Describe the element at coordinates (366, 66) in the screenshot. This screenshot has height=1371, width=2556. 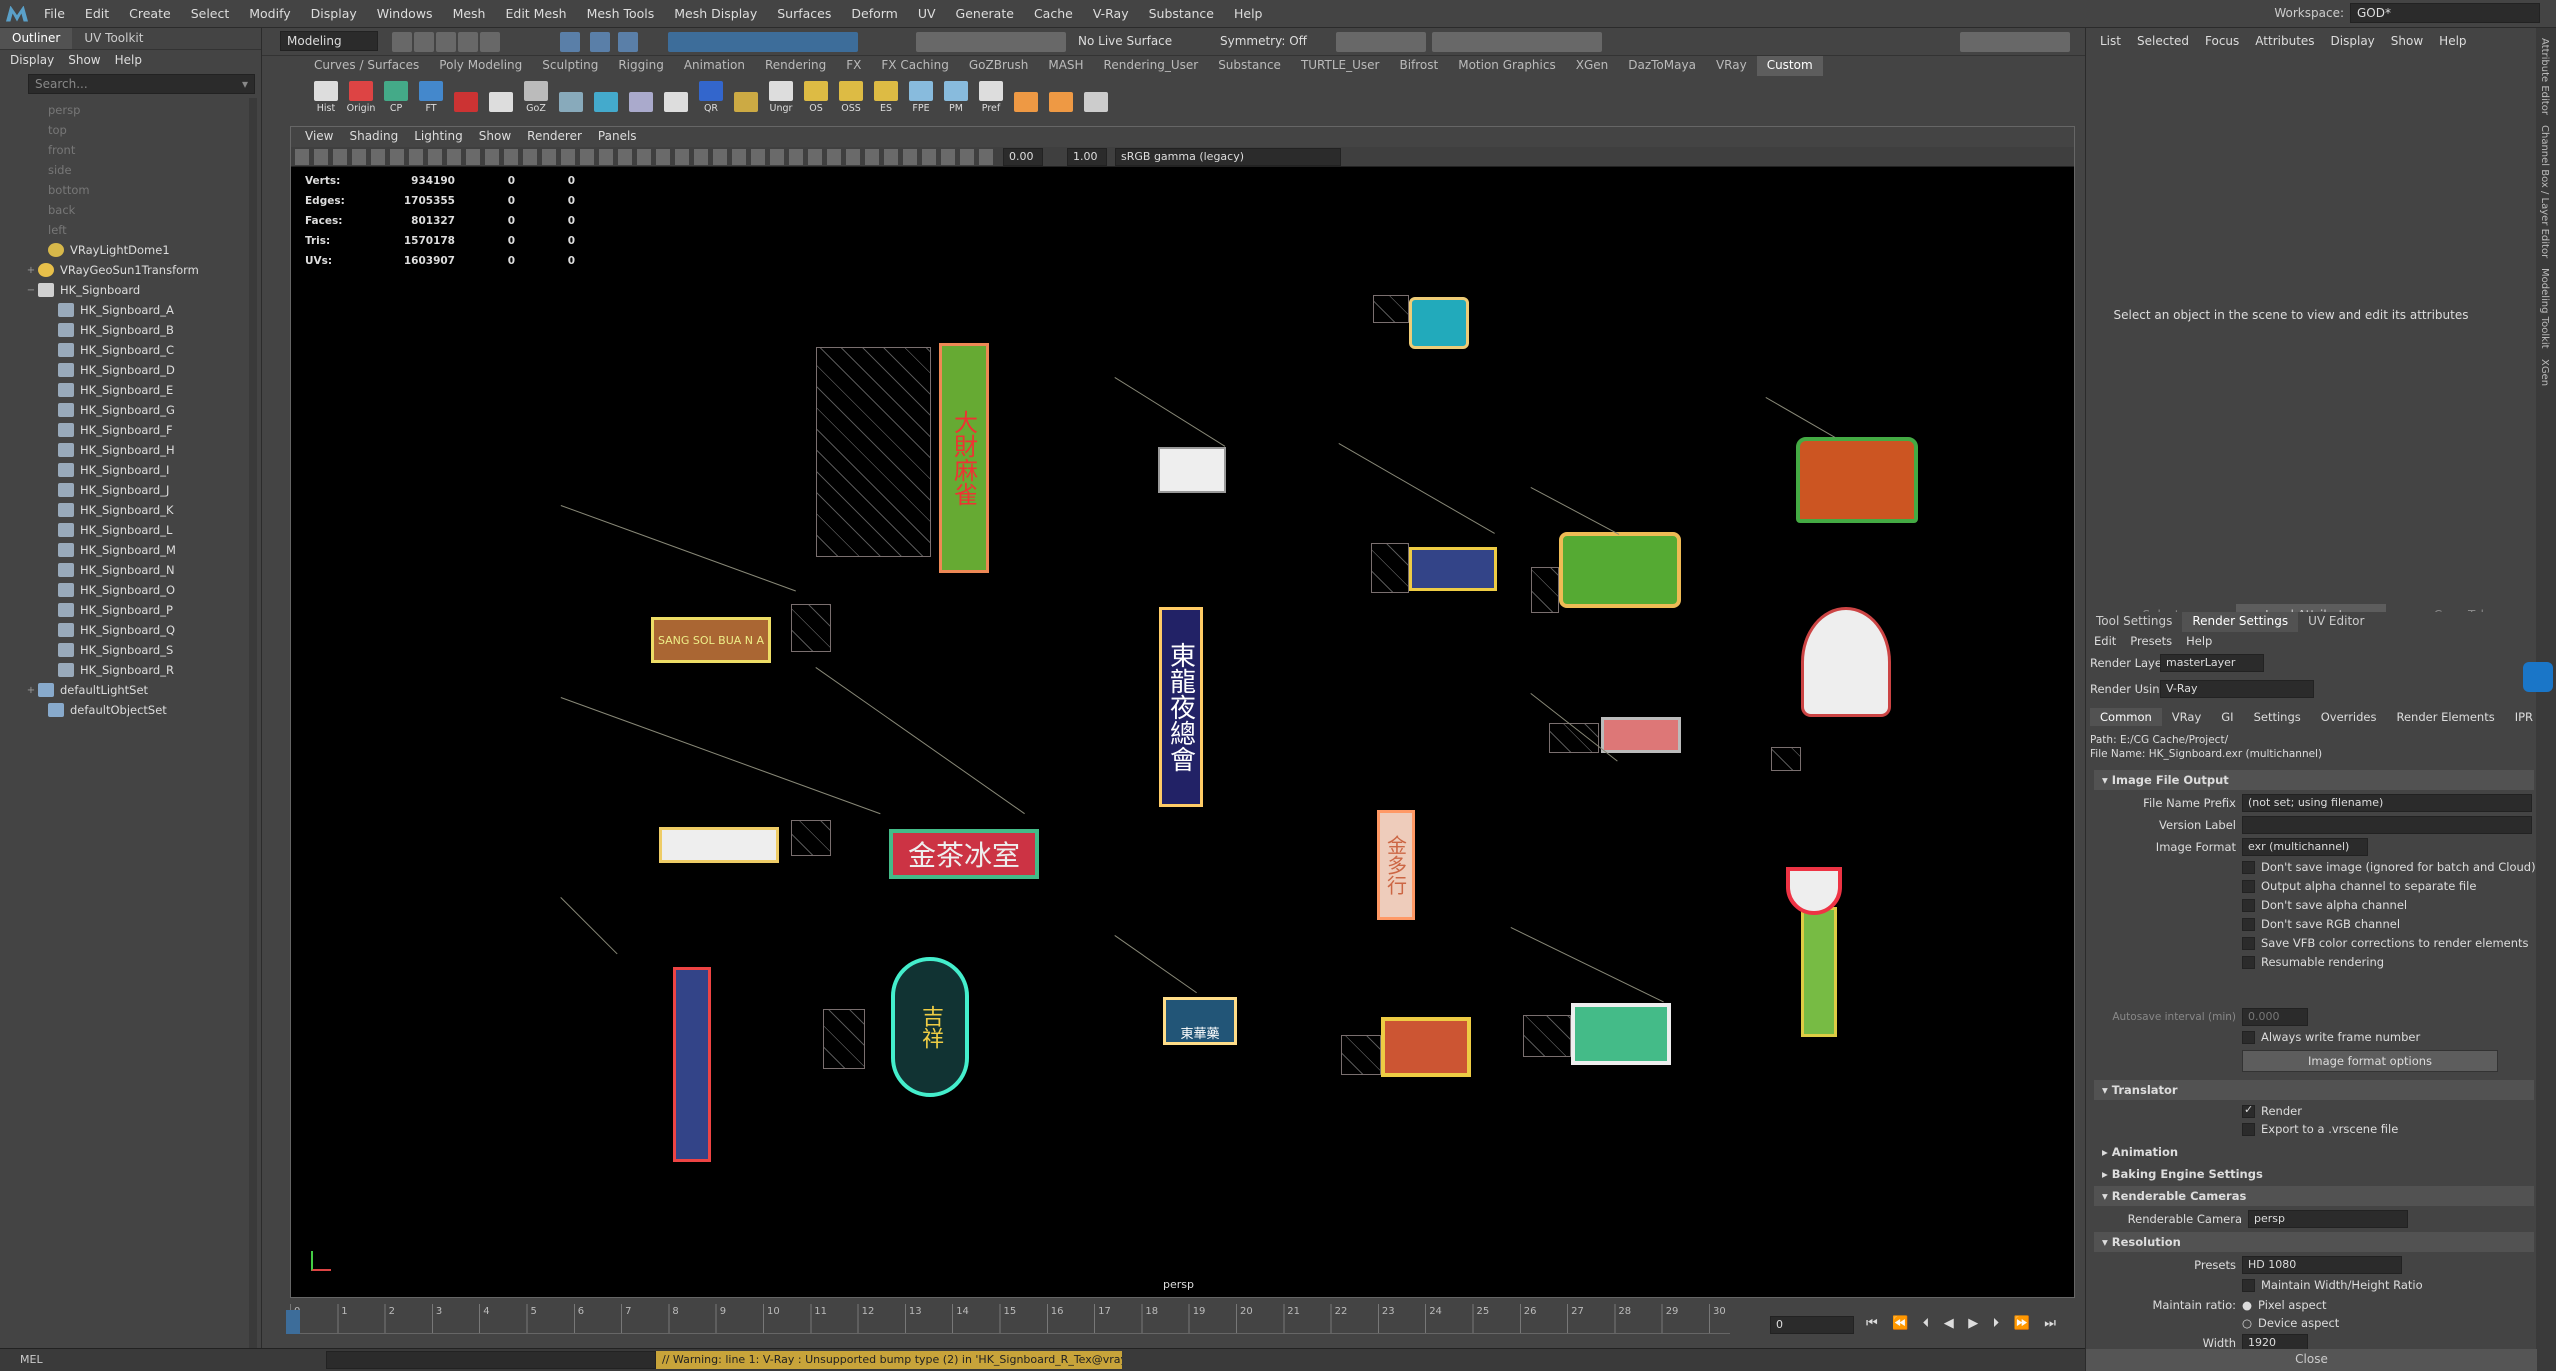
I see `shelf-tab-curves-surfaces: Curves / Surfaces` at that location.